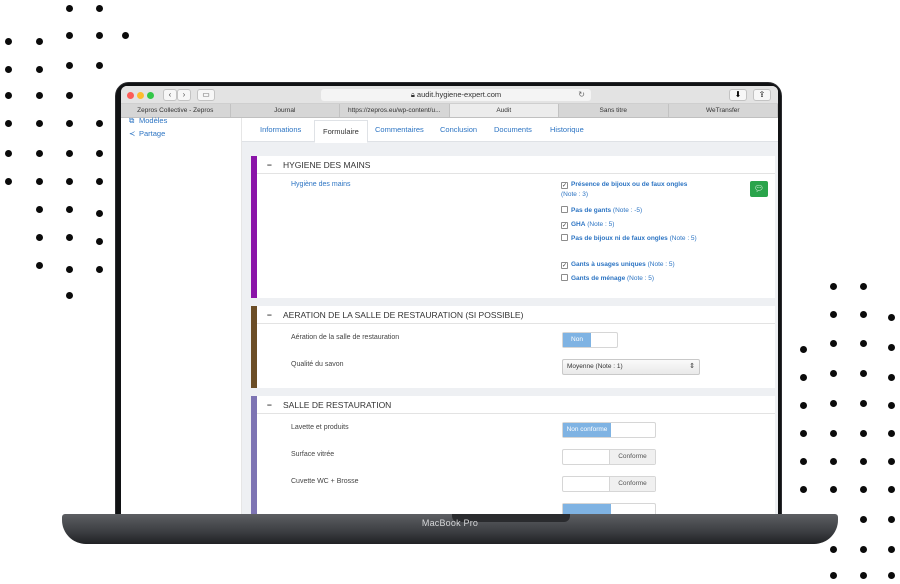  I want to click on yes-no-toggle: Non, so click(590, 340).